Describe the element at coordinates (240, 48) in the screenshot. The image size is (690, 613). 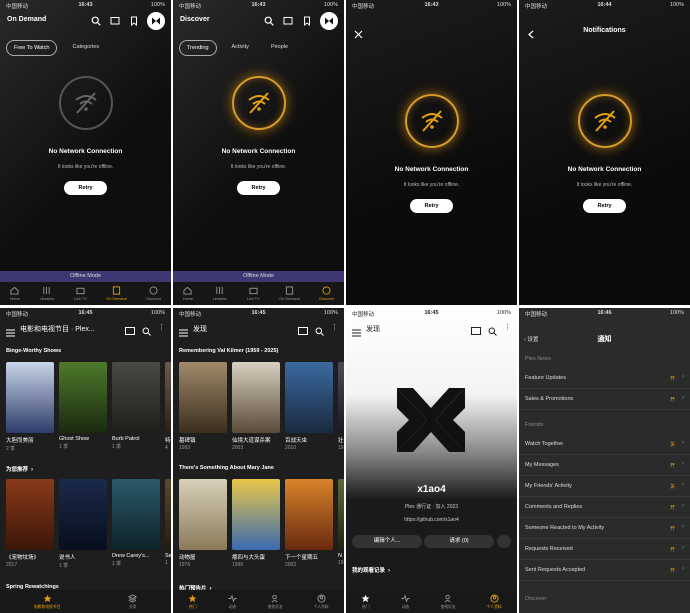
I see `tab-activity: Activity` at that location.